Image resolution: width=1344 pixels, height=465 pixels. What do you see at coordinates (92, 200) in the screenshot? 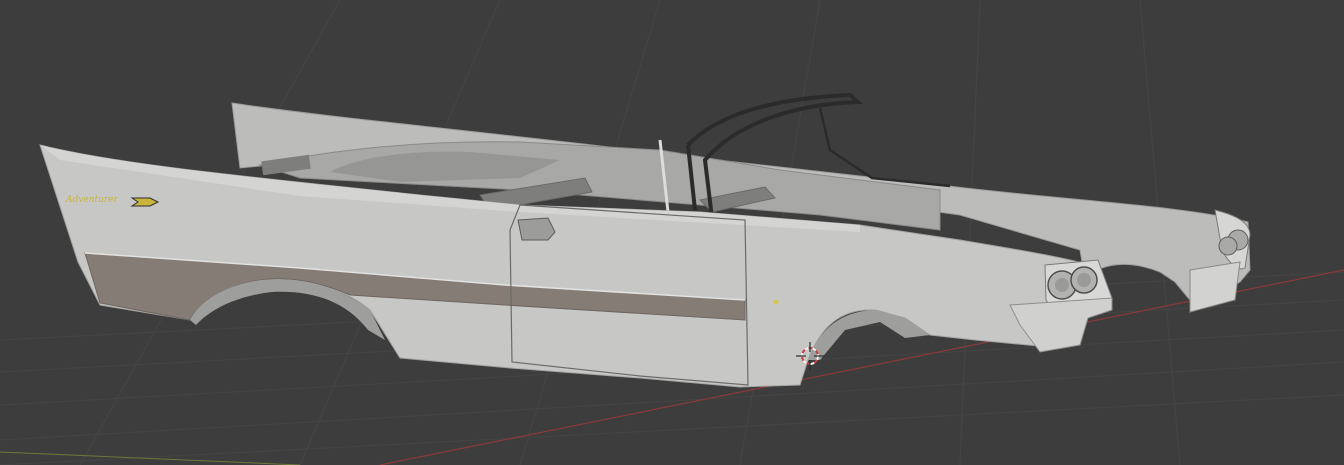
I see `svg-text: Adventurer` at bounding box center [92, 200].